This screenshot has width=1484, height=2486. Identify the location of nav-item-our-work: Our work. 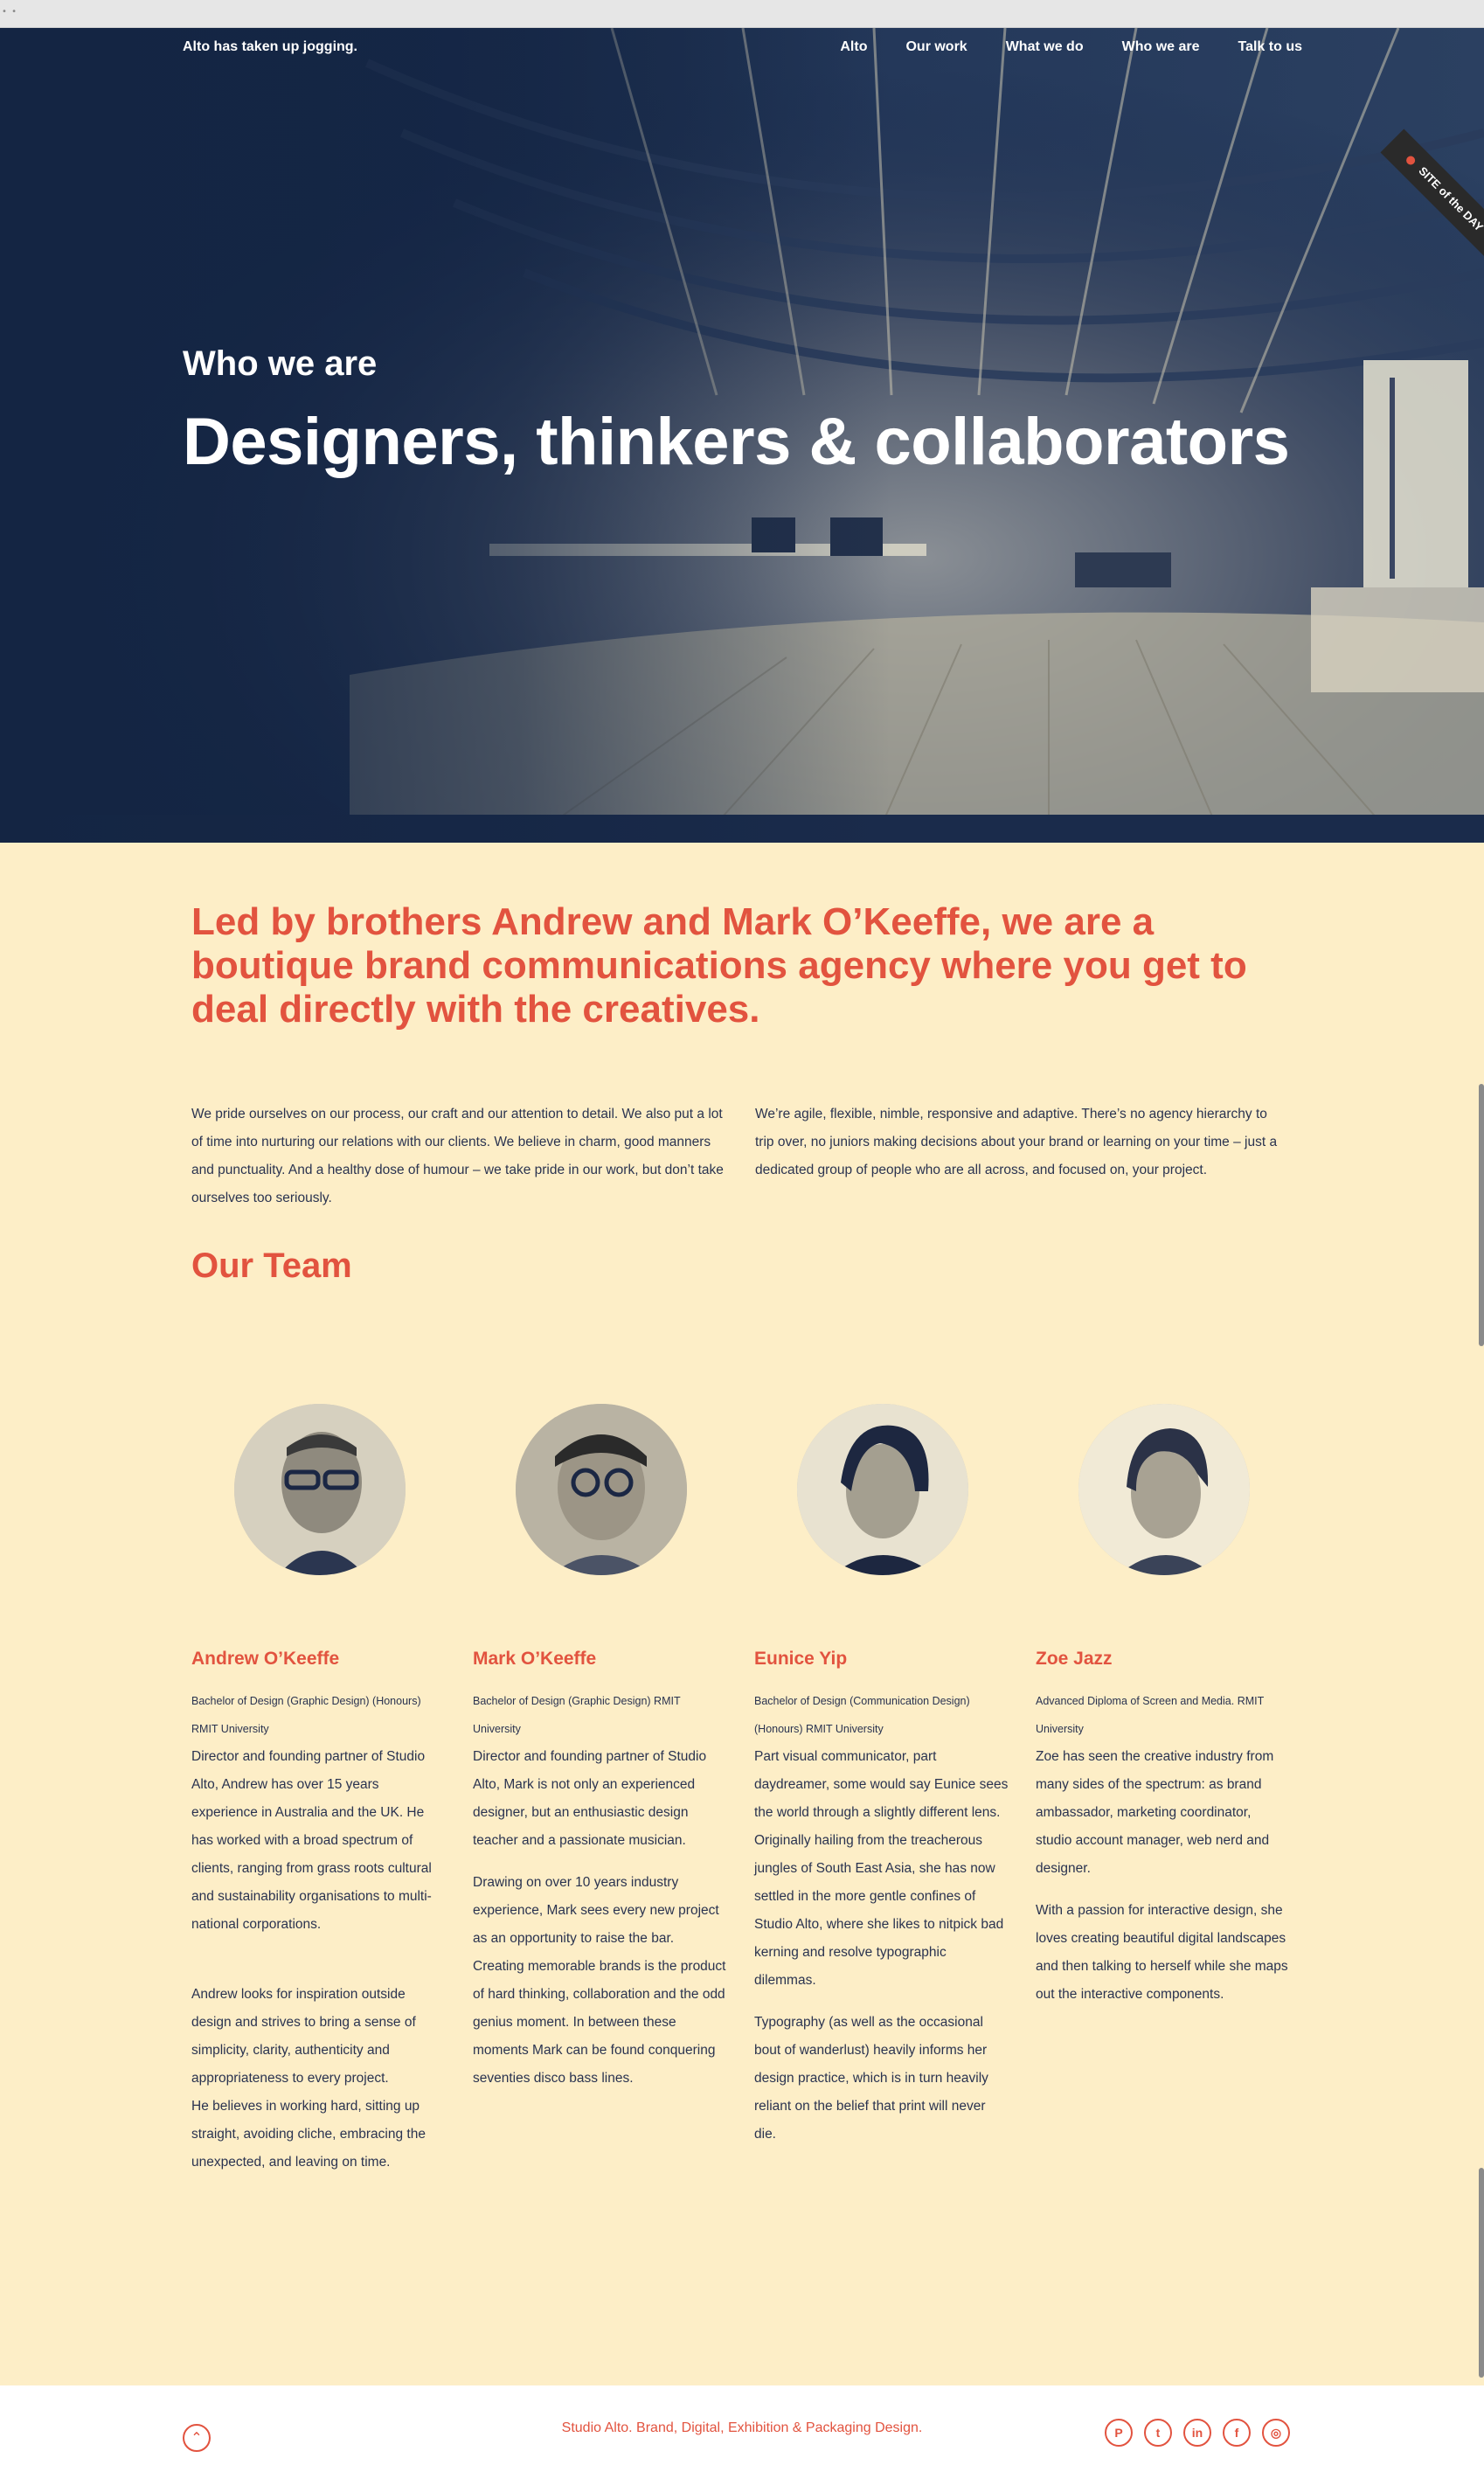
(936, 47).